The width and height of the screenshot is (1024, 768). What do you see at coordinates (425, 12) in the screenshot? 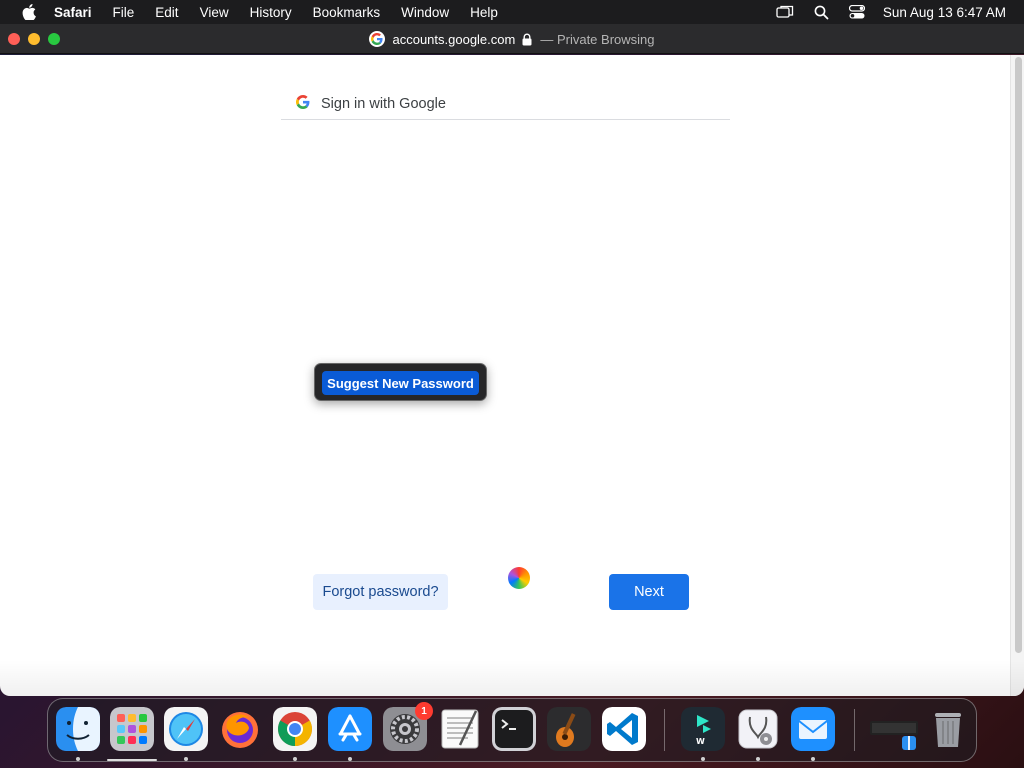
I see `menu-window: Window` at bounding box center [425, 12].